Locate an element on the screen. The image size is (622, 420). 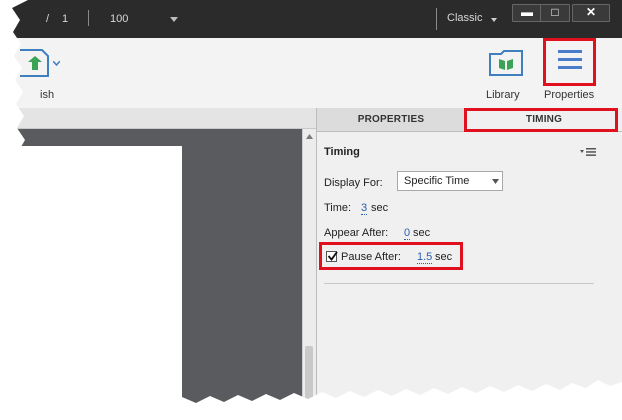
appear-after-value: 0 is located at coordinates (407, 233).